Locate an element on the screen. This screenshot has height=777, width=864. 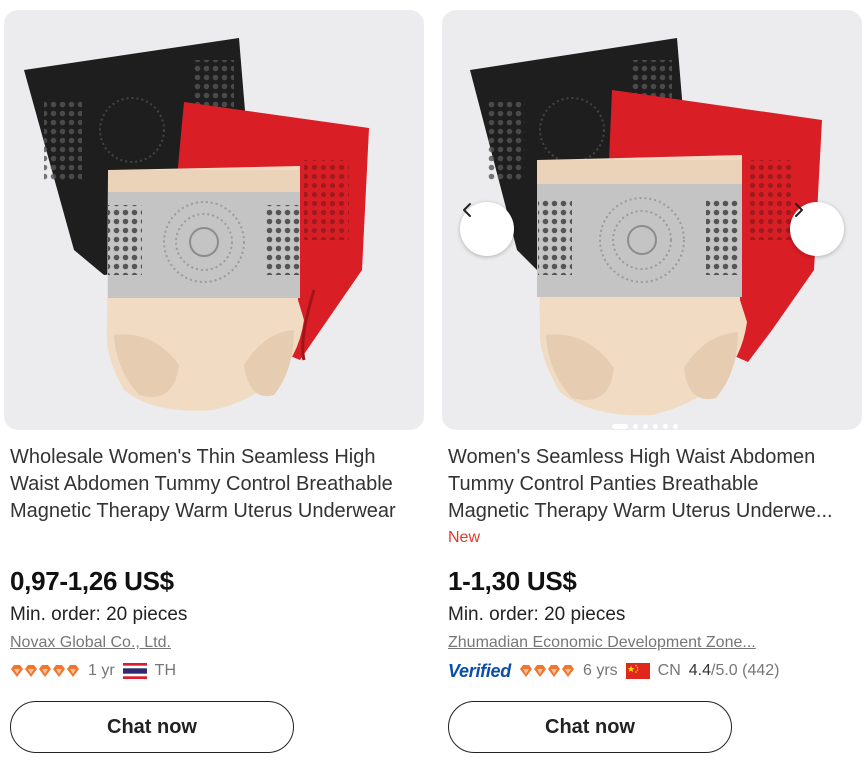
carousel-indicator is located at coordinates (645, 426).